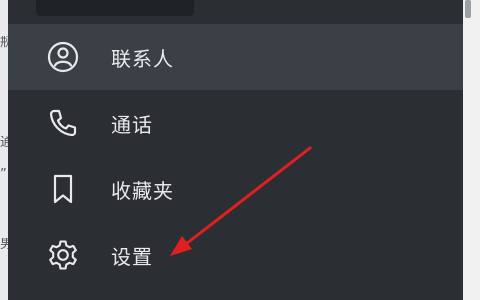 This screenshot has height=300, width=480. Describe the element at coordinates (132, 256) in the screenshot. I see `menu-item-label: 设置` at that location.